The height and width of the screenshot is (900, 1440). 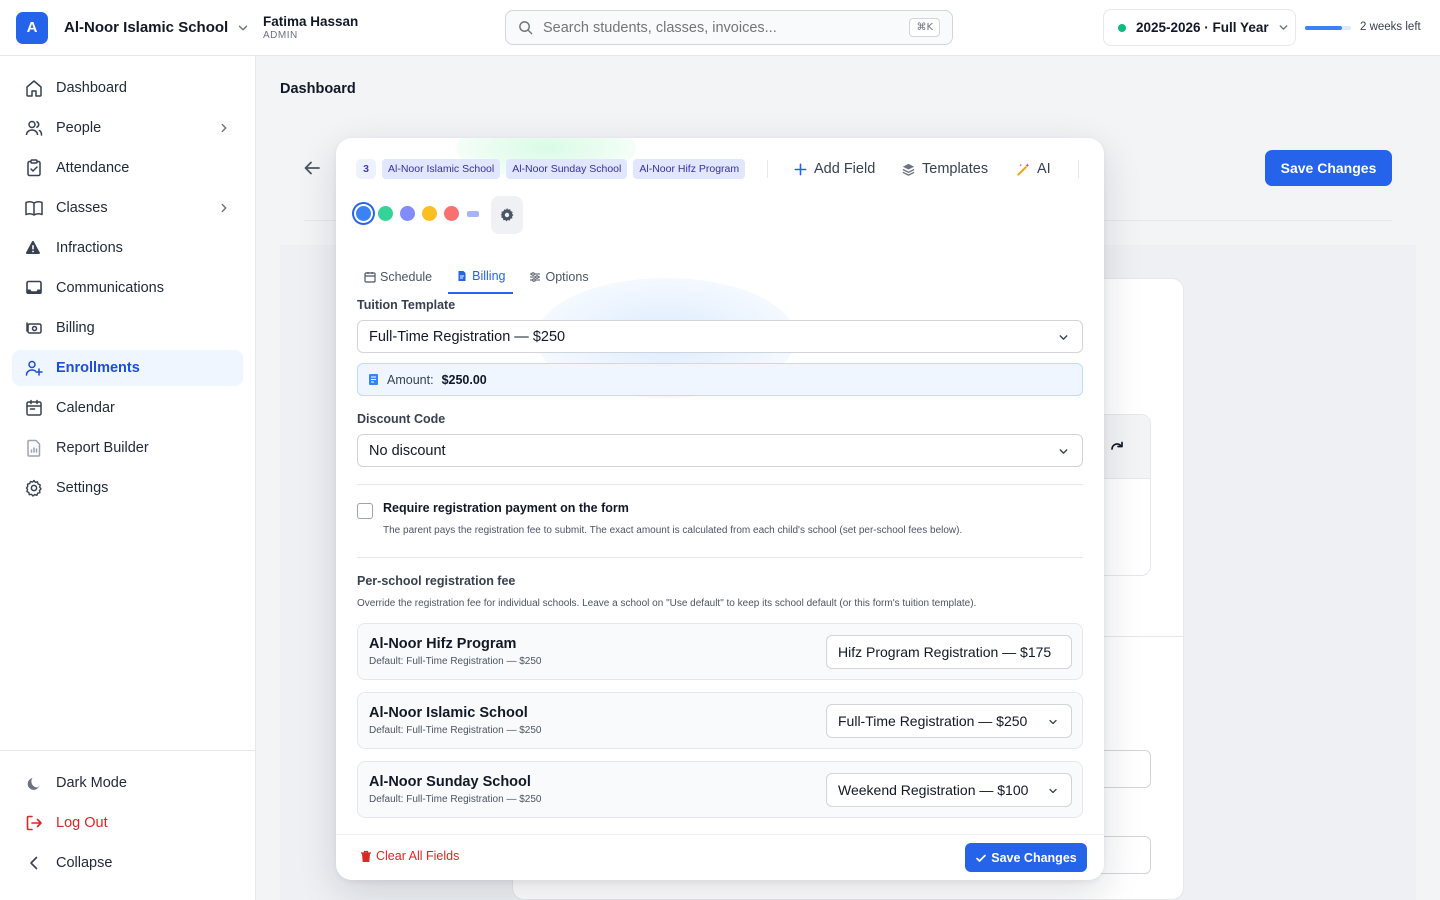 What do you see at coordinates (473, 213) in the screenshot?
I see `color-swatch-custom` at bounding box center [473, 213].